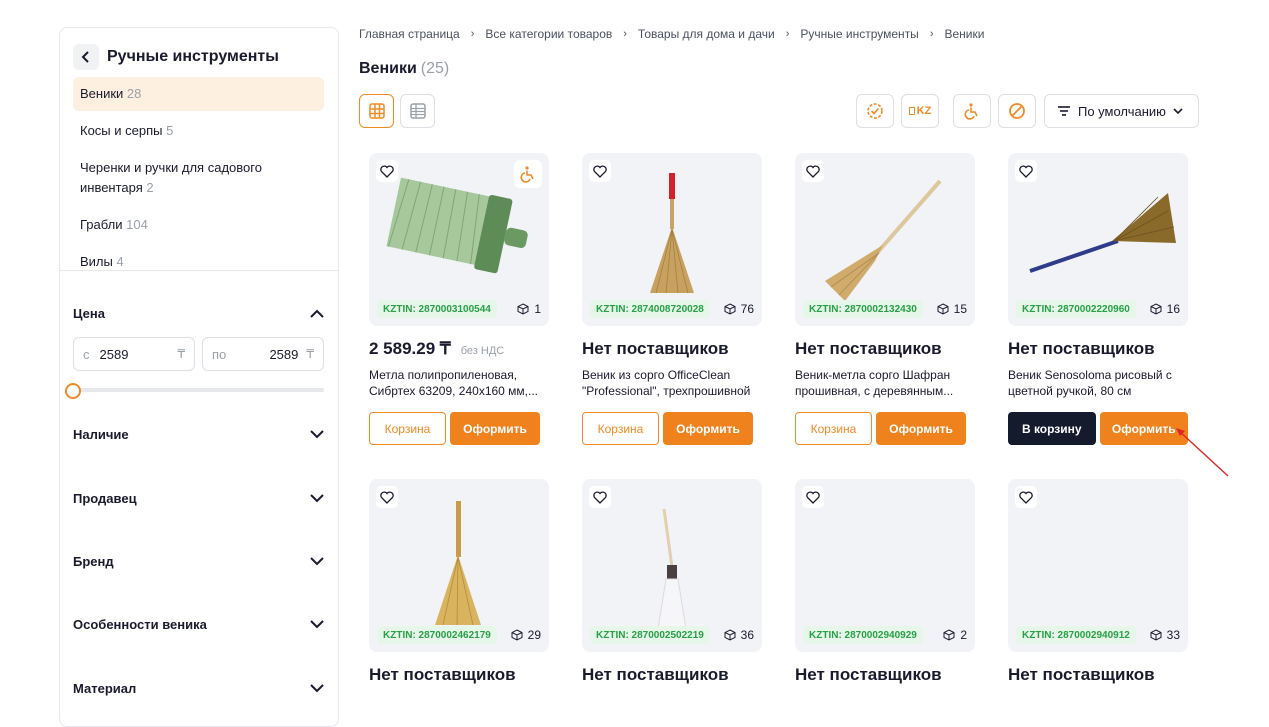 Image resolution: width=1269 pixels, height=727 pixels. What do you see at coordinates (198, 313) in the screenshot?
I see `filter-price-toggle: Цена` at bounding box center [198, 313].